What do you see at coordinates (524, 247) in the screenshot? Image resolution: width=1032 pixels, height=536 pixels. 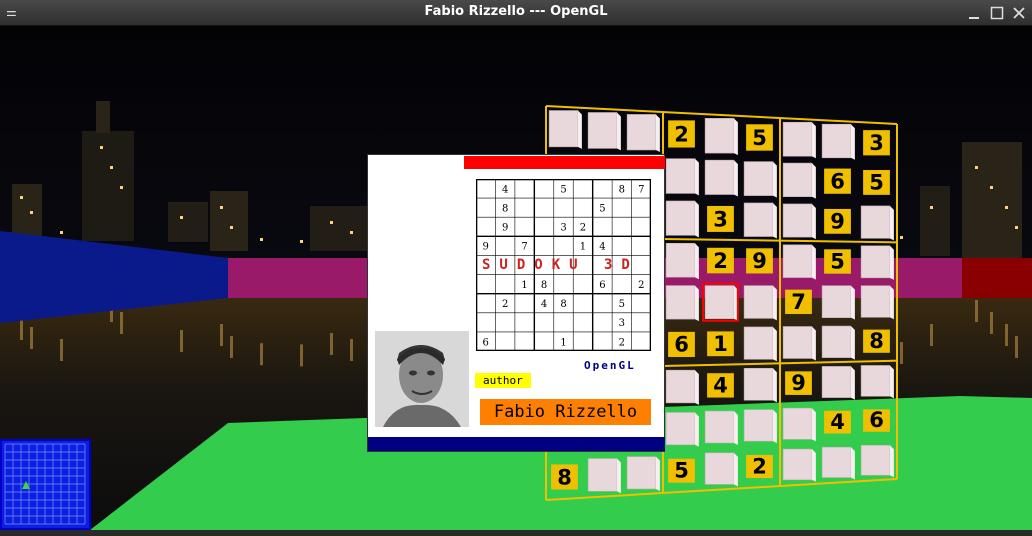 I see `grid-digit: 7` at bounding box center [524, 247].